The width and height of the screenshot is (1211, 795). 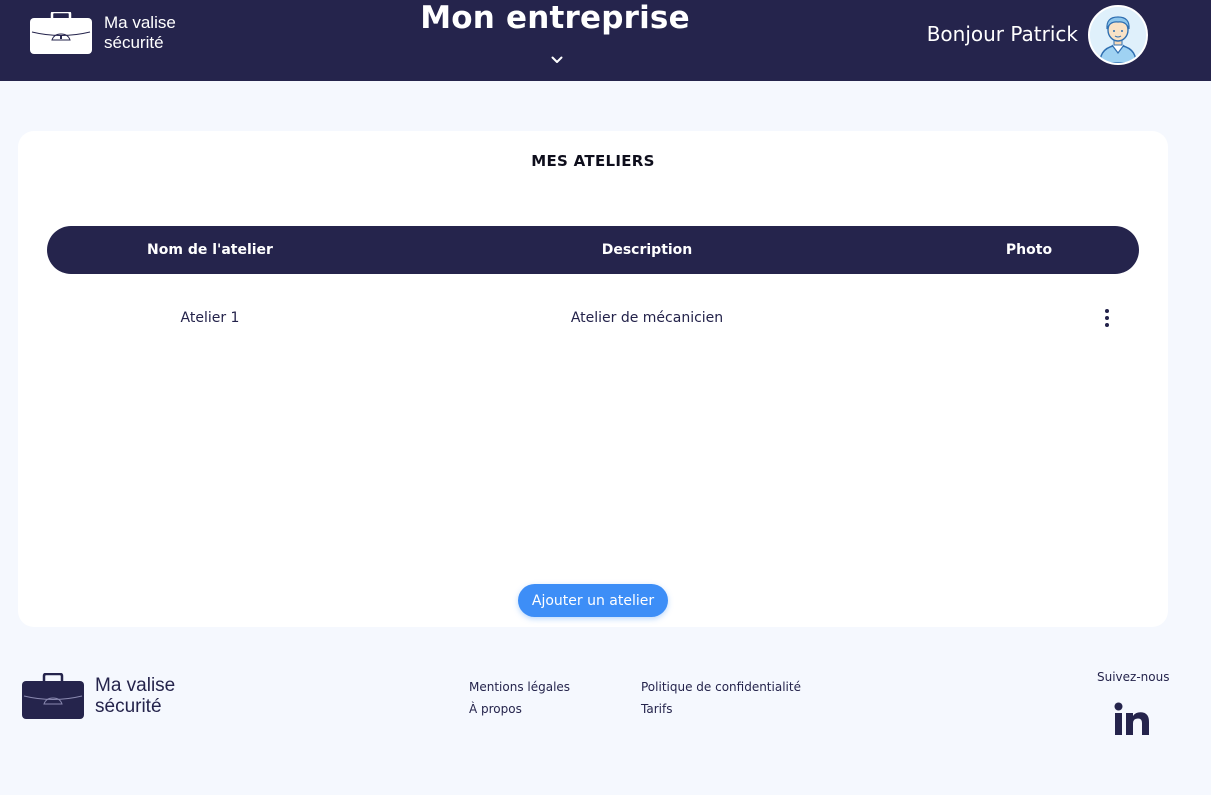 What do you see at coordinates (1132, 719) in the screenshot?
I see `linkedin-icon` at bounding box center [1132, 719].